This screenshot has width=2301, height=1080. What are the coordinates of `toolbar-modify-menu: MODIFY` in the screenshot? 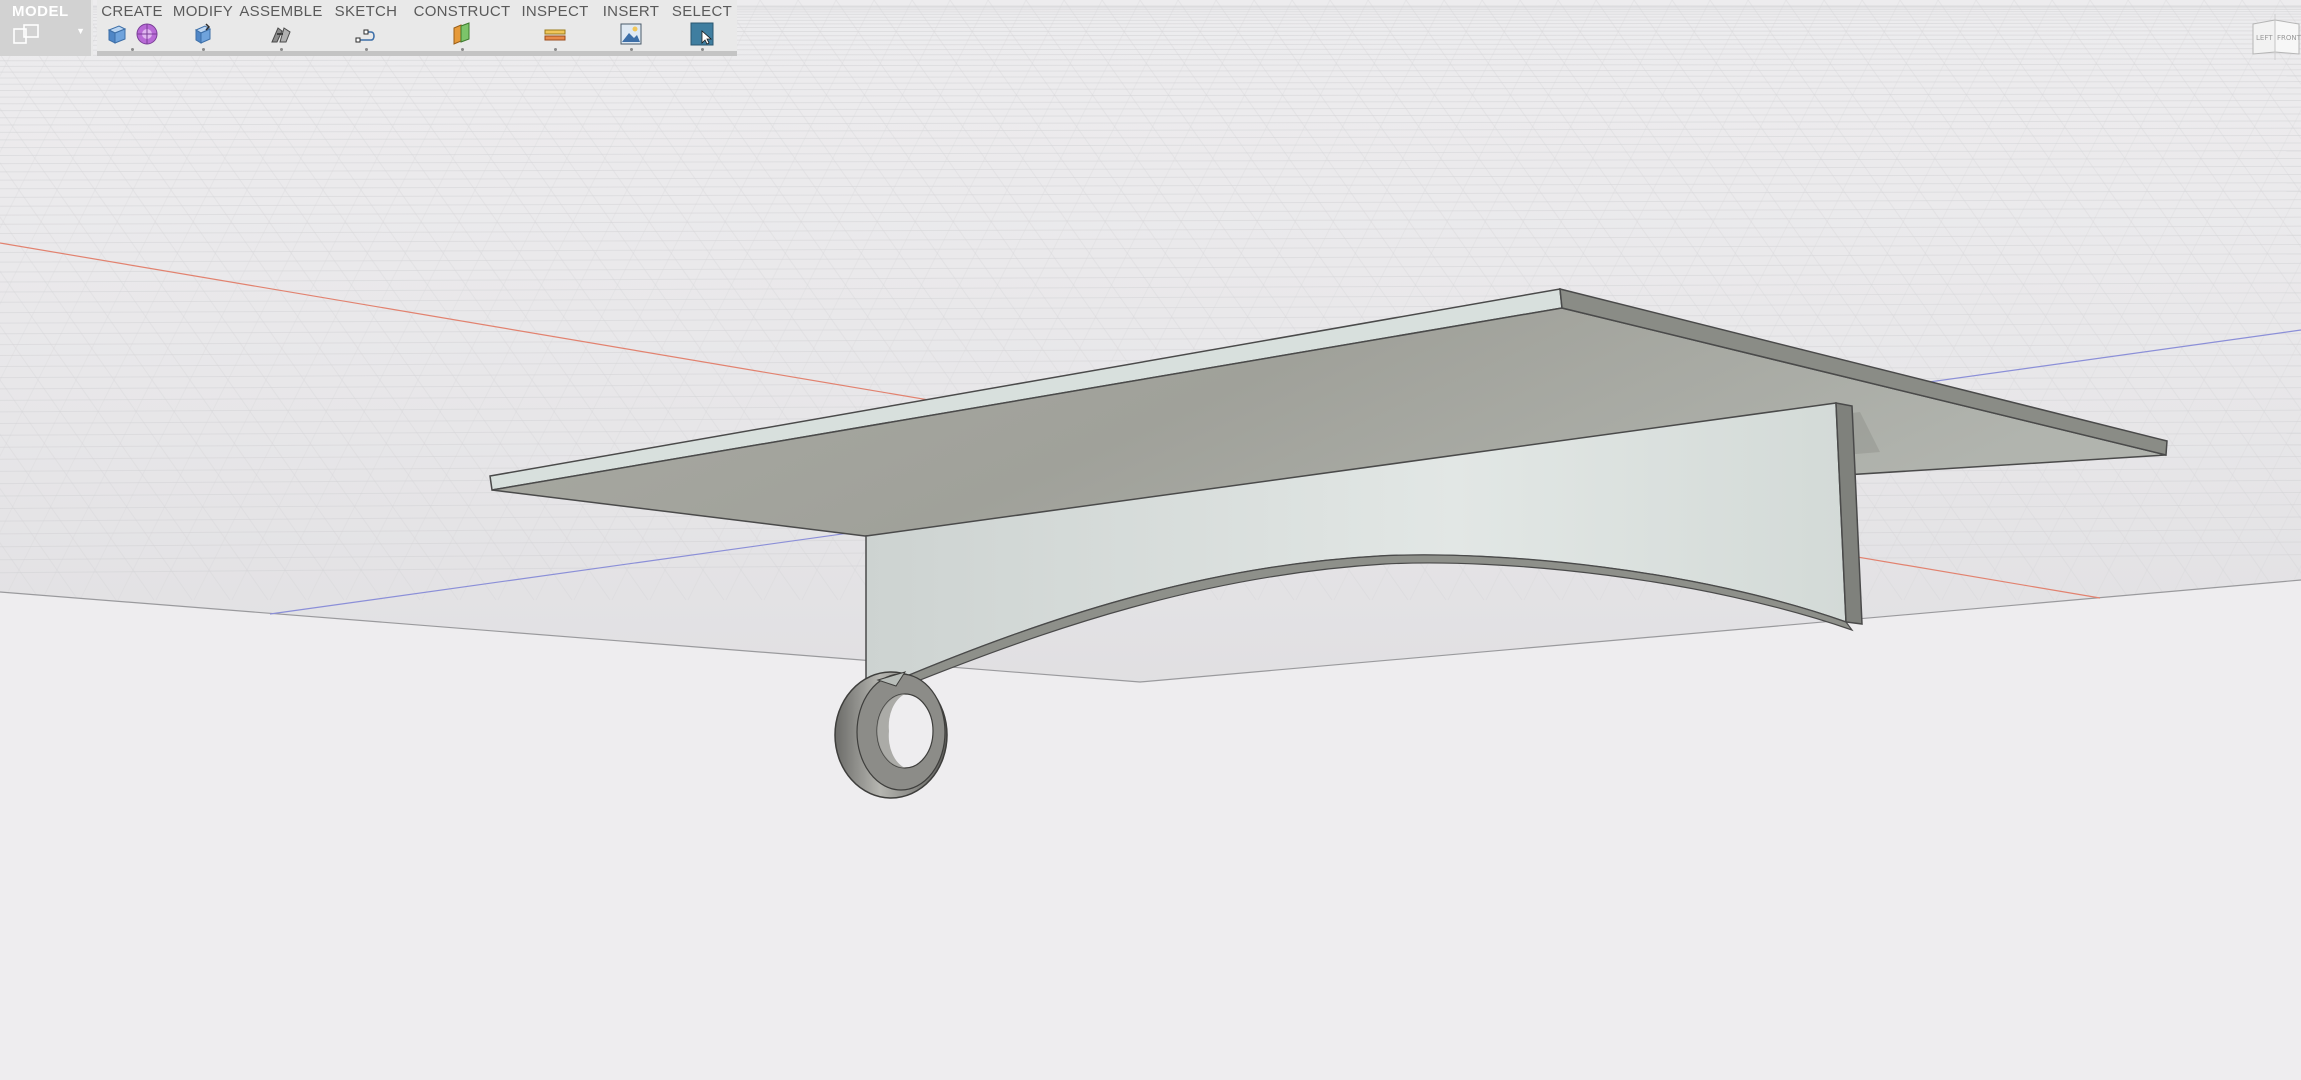 It's located at (203, 28).